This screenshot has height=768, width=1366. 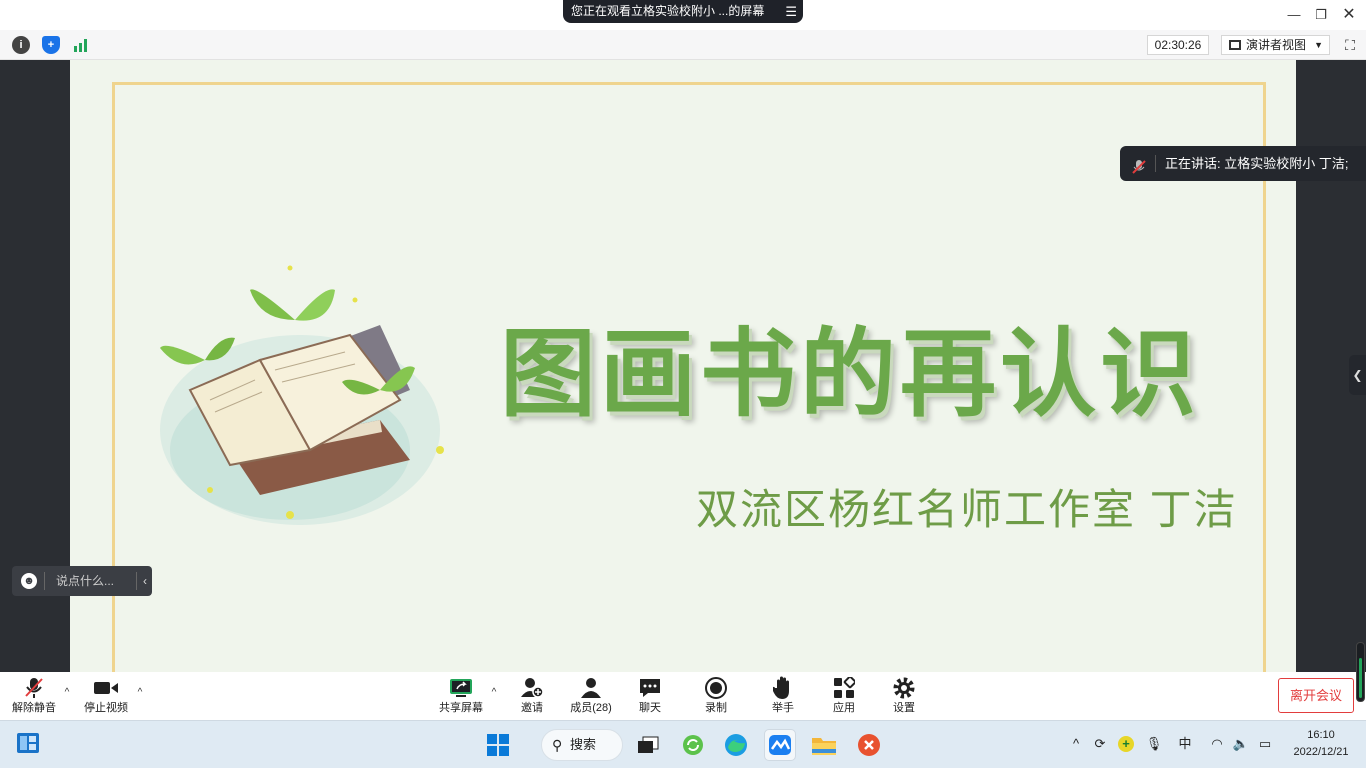 What do you see at coordinates (532, 688) in the screenshot?
I see `add-person-icon` at bounding box center [532, 688].